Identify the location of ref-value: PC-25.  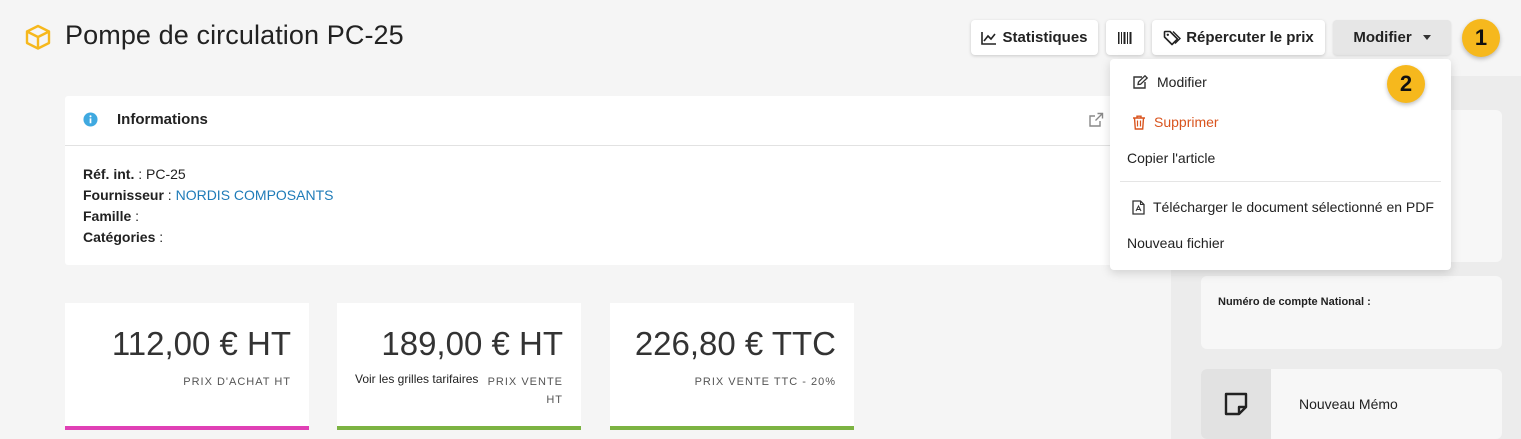
(166, 174).